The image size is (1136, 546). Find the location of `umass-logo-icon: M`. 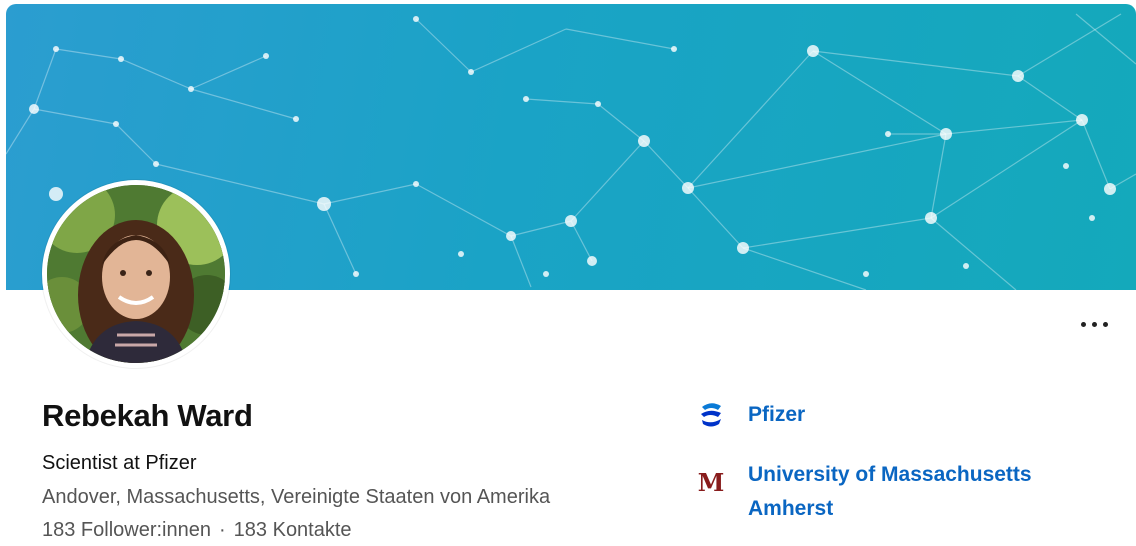

umass-logo-icon: M is located at coordinates (711, 477).